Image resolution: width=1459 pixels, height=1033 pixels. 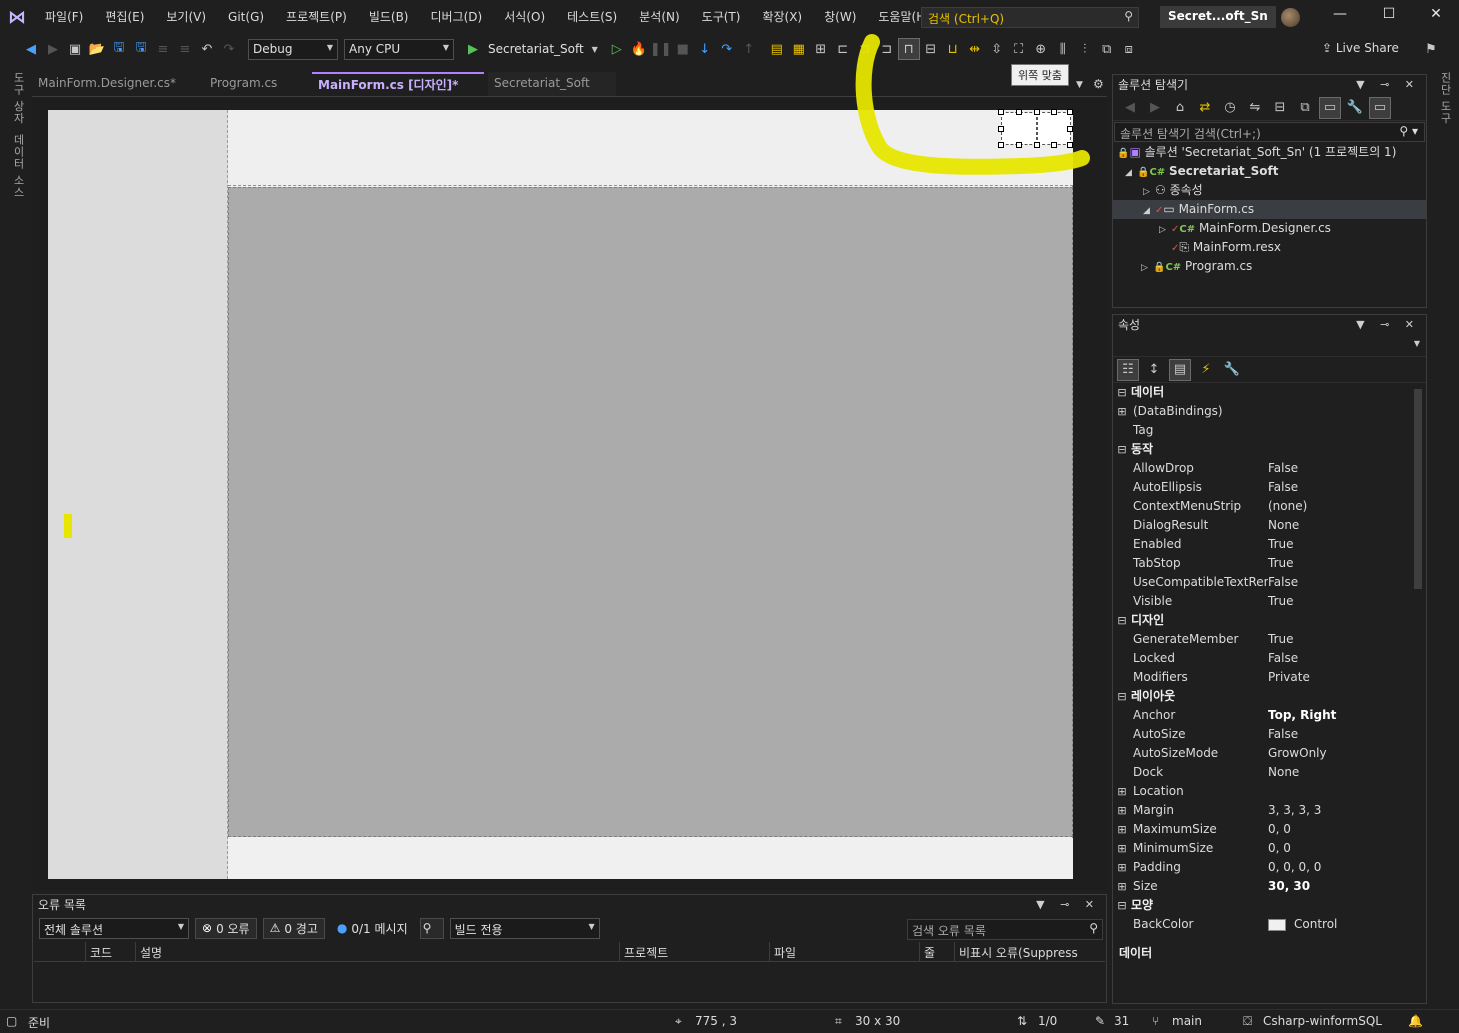 I want to click on start-debug-icon: ▶, so click(x=473, y=49).